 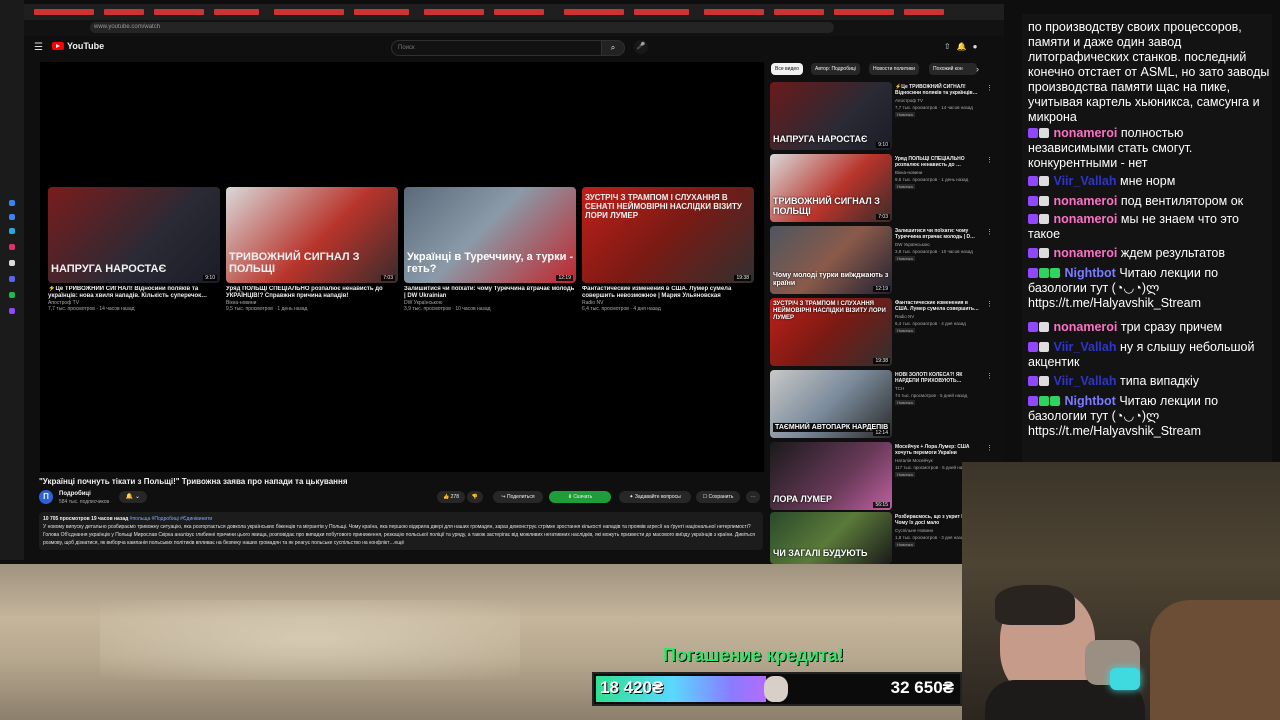 I want to click on mic-light, so click(x=1125, y=679).